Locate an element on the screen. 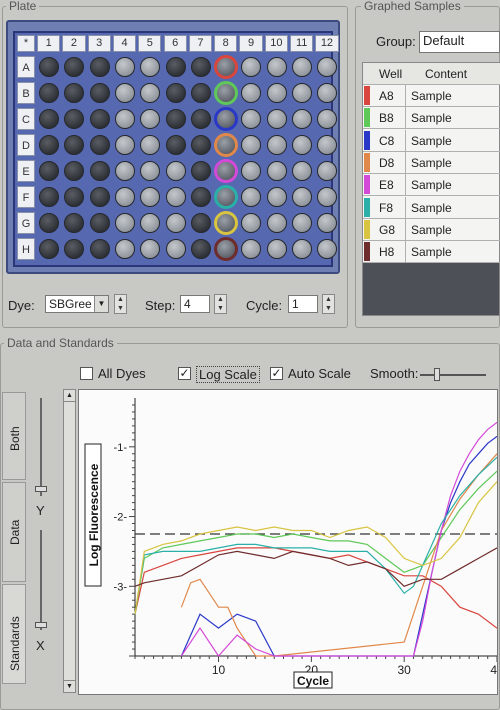 The image size is (500, 710). chevron-down-icon: ▼ is located at coordinates (101, 304).